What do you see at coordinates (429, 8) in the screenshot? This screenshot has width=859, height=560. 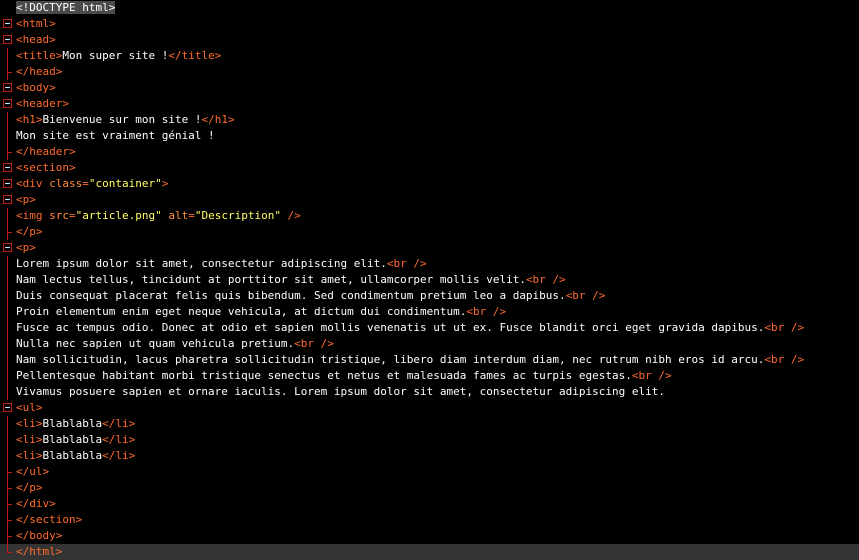 I see `code-line: <!DOCTYPE html>` at bounding box center [429, 8].